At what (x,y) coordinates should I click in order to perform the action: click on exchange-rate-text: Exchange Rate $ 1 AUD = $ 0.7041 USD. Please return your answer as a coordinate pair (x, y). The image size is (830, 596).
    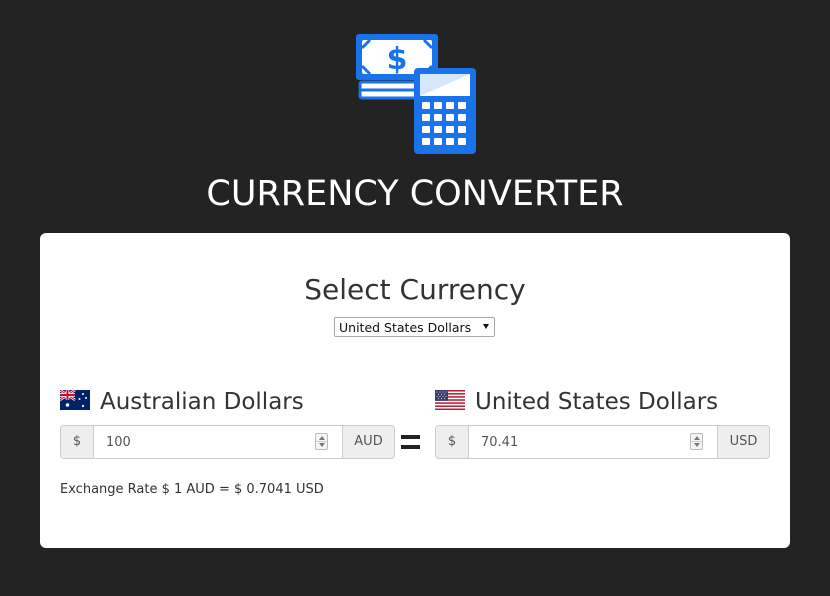
    Looking at the image, I should click on (192, 489).